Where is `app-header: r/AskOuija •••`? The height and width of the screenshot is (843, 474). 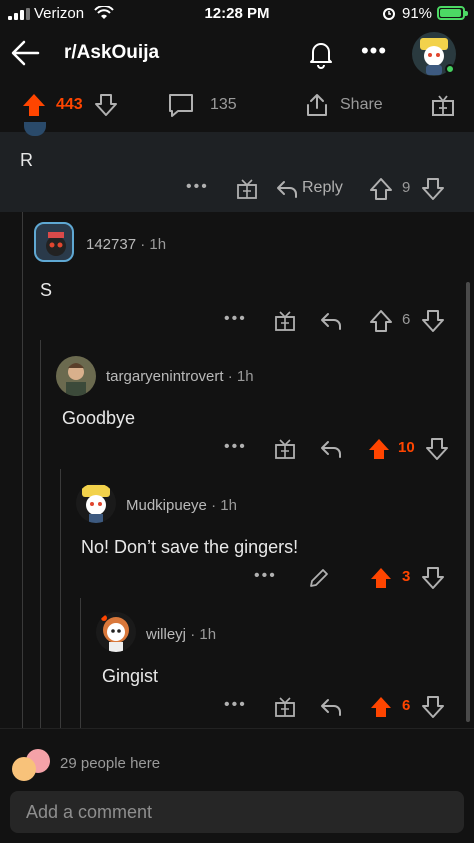
app-header: r/AskOuija ••• is located at coordinates (237, 56).